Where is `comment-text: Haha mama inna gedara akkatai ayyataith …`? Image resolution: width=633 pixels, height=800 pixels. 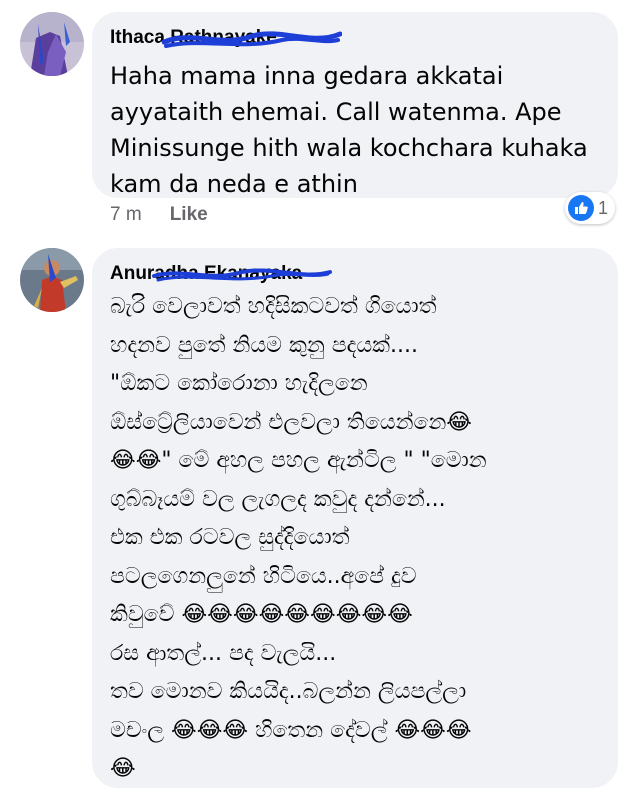 comment-text: Haha mama inna gedara akkatai ayyataith … is located at coordinates (349, 130).